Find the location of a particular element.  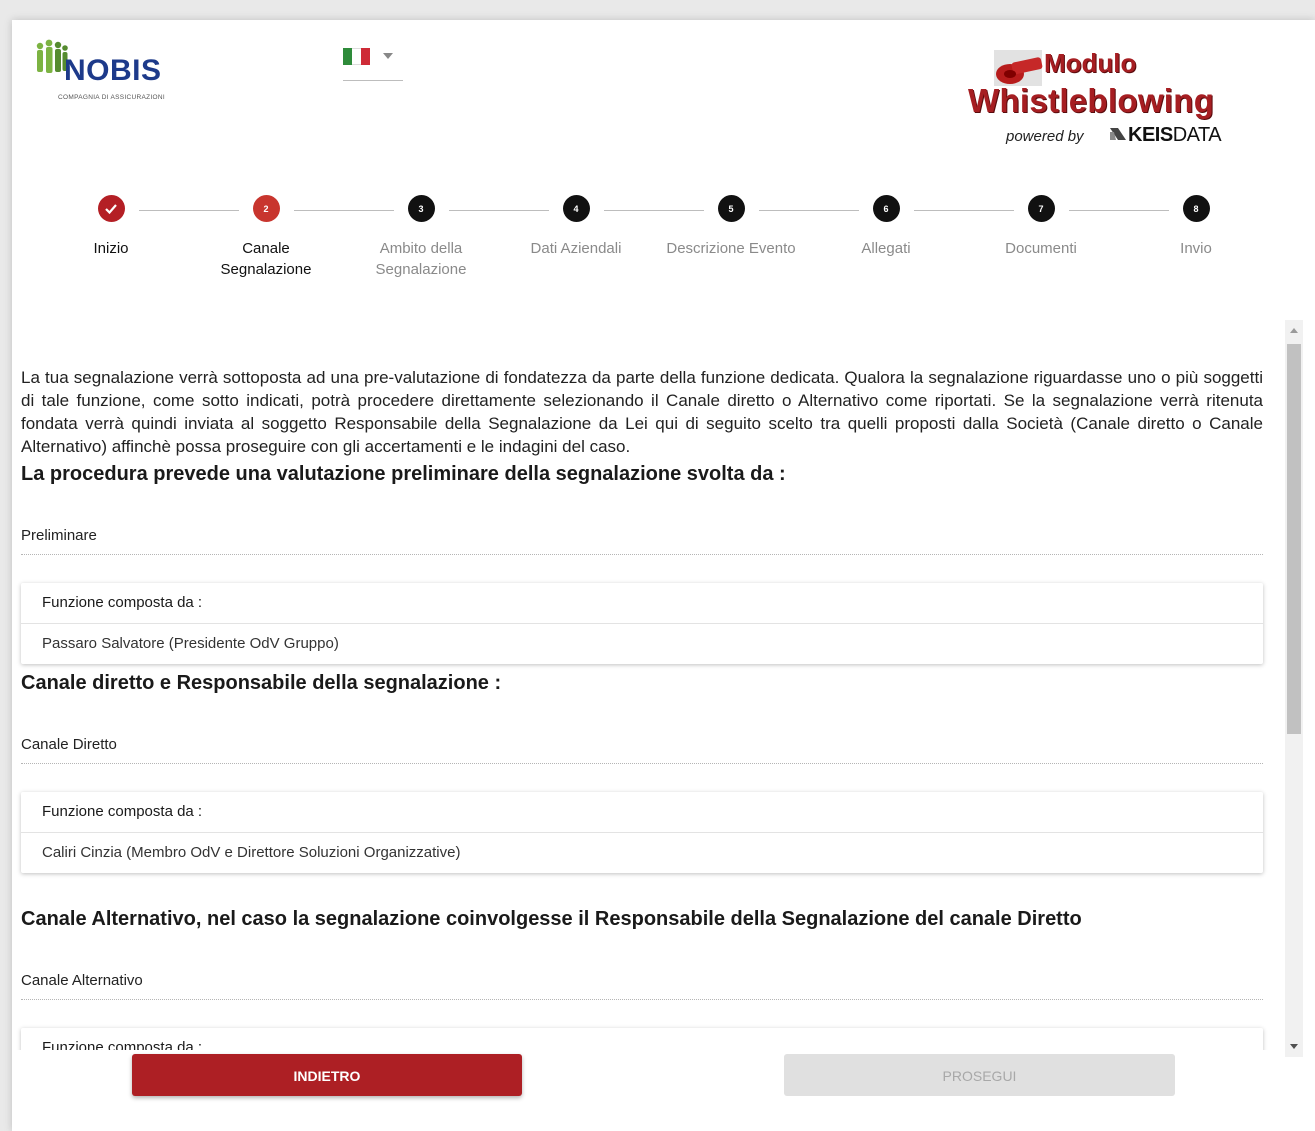

logo-wordmark: NOBIS is located at coordinates (113, 70).